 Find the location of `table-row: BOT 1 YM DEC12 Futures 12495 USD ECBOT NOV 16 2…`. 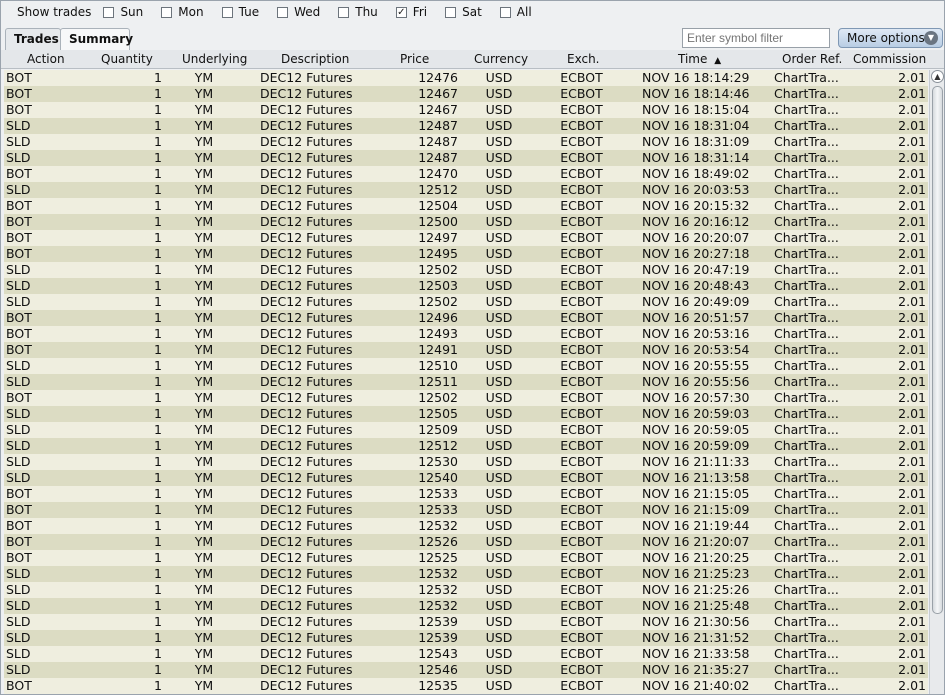

table-row: BOT 1 YM DEC12 Futures 12495 USD ECBOT NOV 16 2… is located at coordinates (466, 254).